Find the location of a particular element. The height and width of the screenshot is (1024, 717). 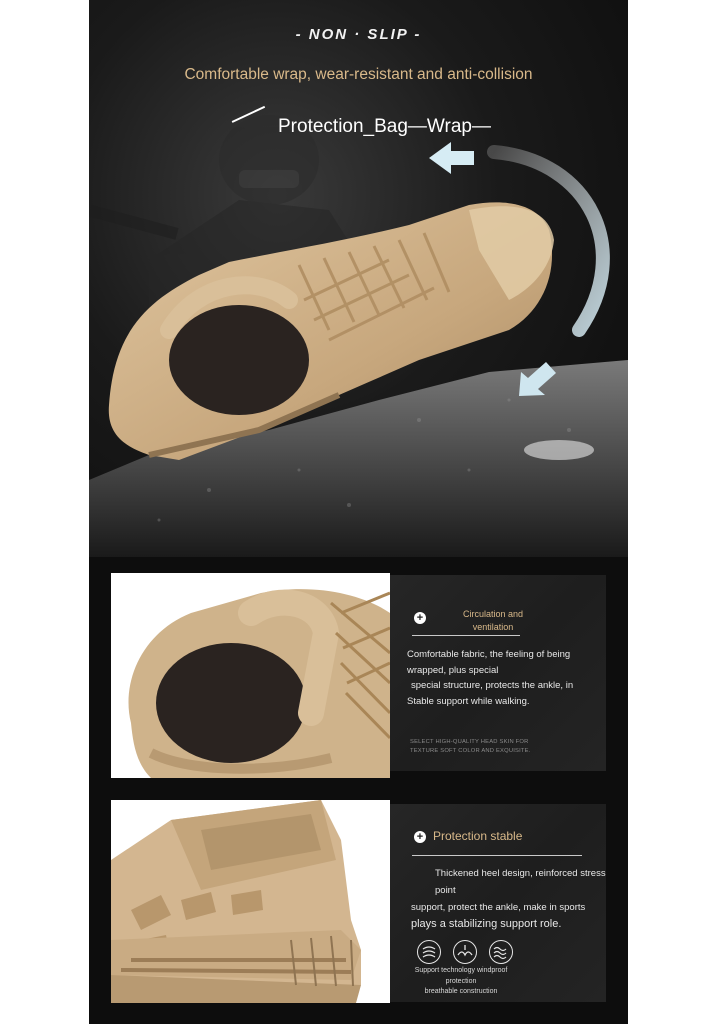

boot-heel-photo is located at coordinates (250, 901).